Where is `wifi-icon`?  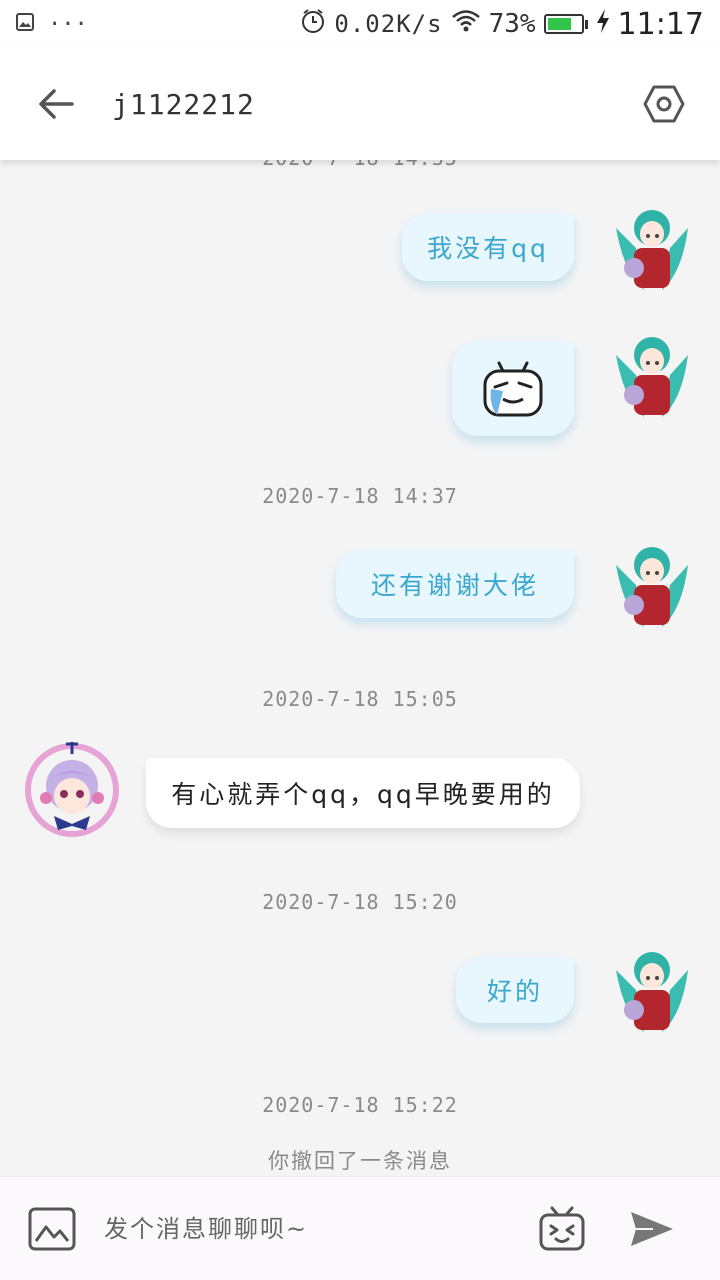
wifi-icon is located at coordinates (466, 24).